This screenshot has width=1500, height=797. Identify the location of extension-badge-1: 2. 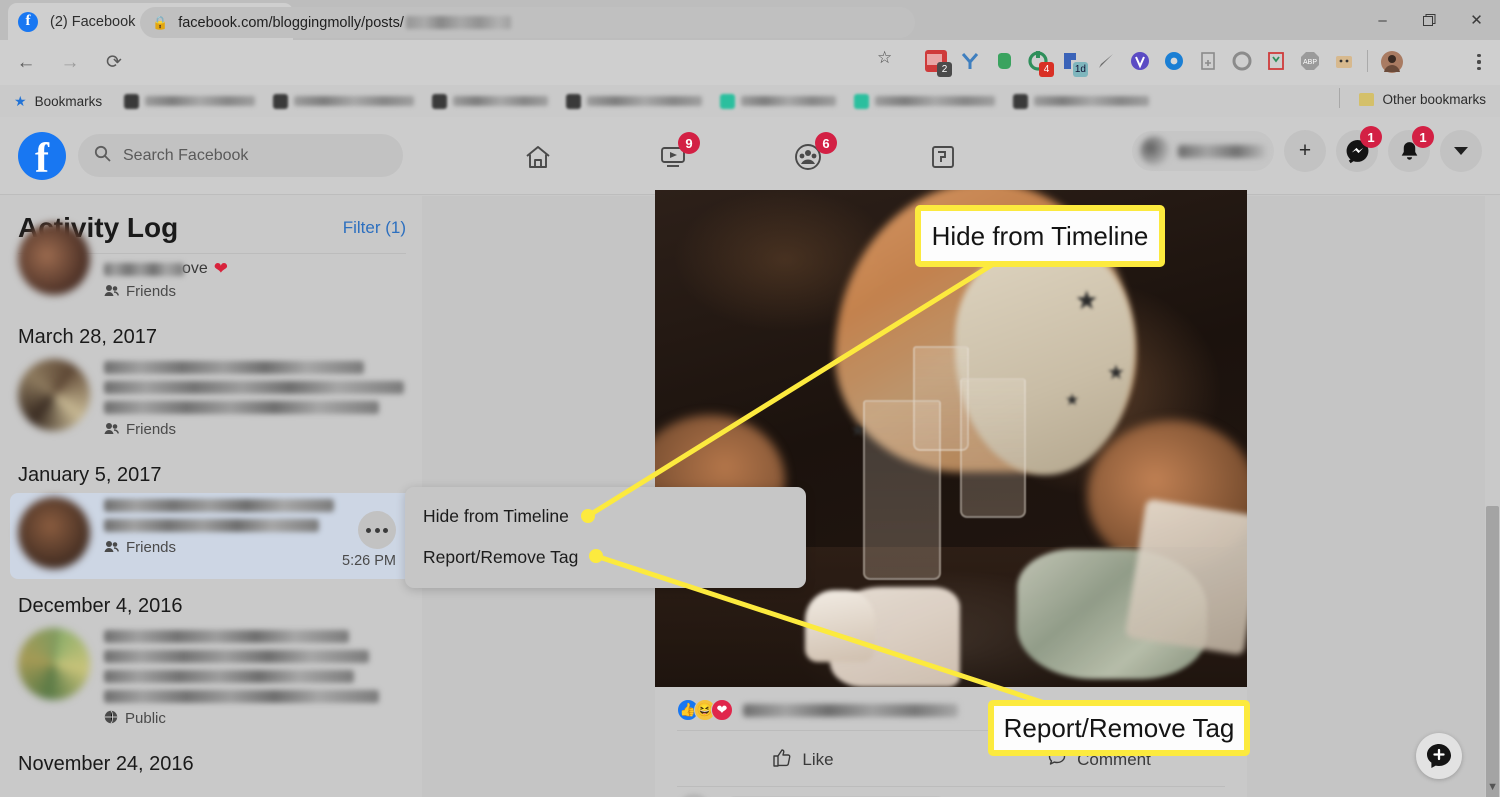
(944, 69).